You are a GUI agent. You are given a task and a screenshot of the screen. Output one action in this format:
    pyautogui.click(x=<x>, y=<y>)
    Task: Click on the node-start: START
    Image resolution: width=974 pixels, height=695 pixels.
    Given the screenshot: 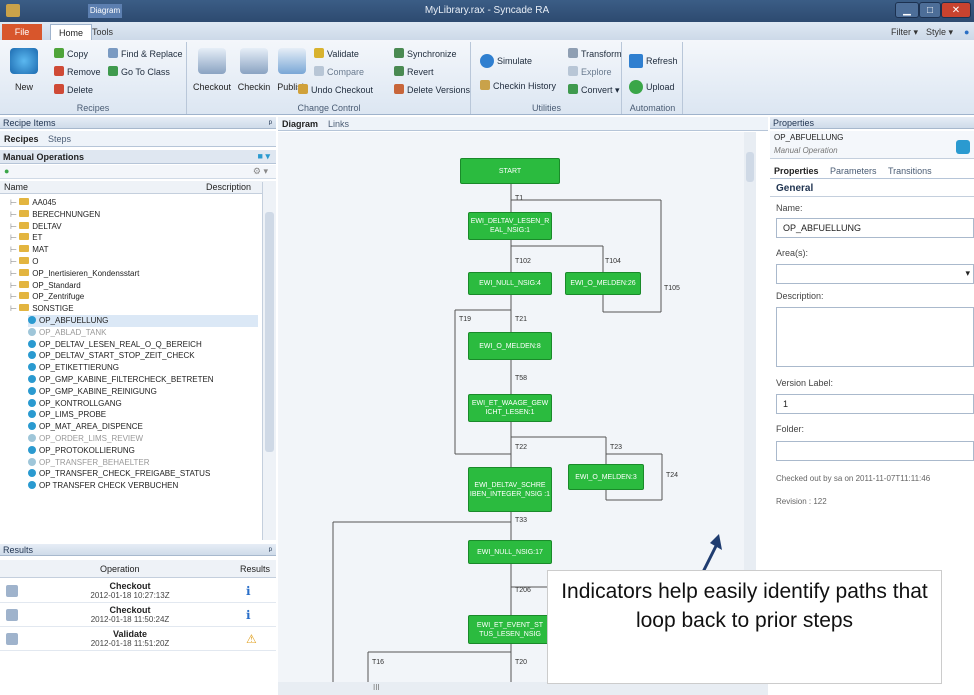 What is the action you would take?
    pyautogui.click(x=510, y=171)
    